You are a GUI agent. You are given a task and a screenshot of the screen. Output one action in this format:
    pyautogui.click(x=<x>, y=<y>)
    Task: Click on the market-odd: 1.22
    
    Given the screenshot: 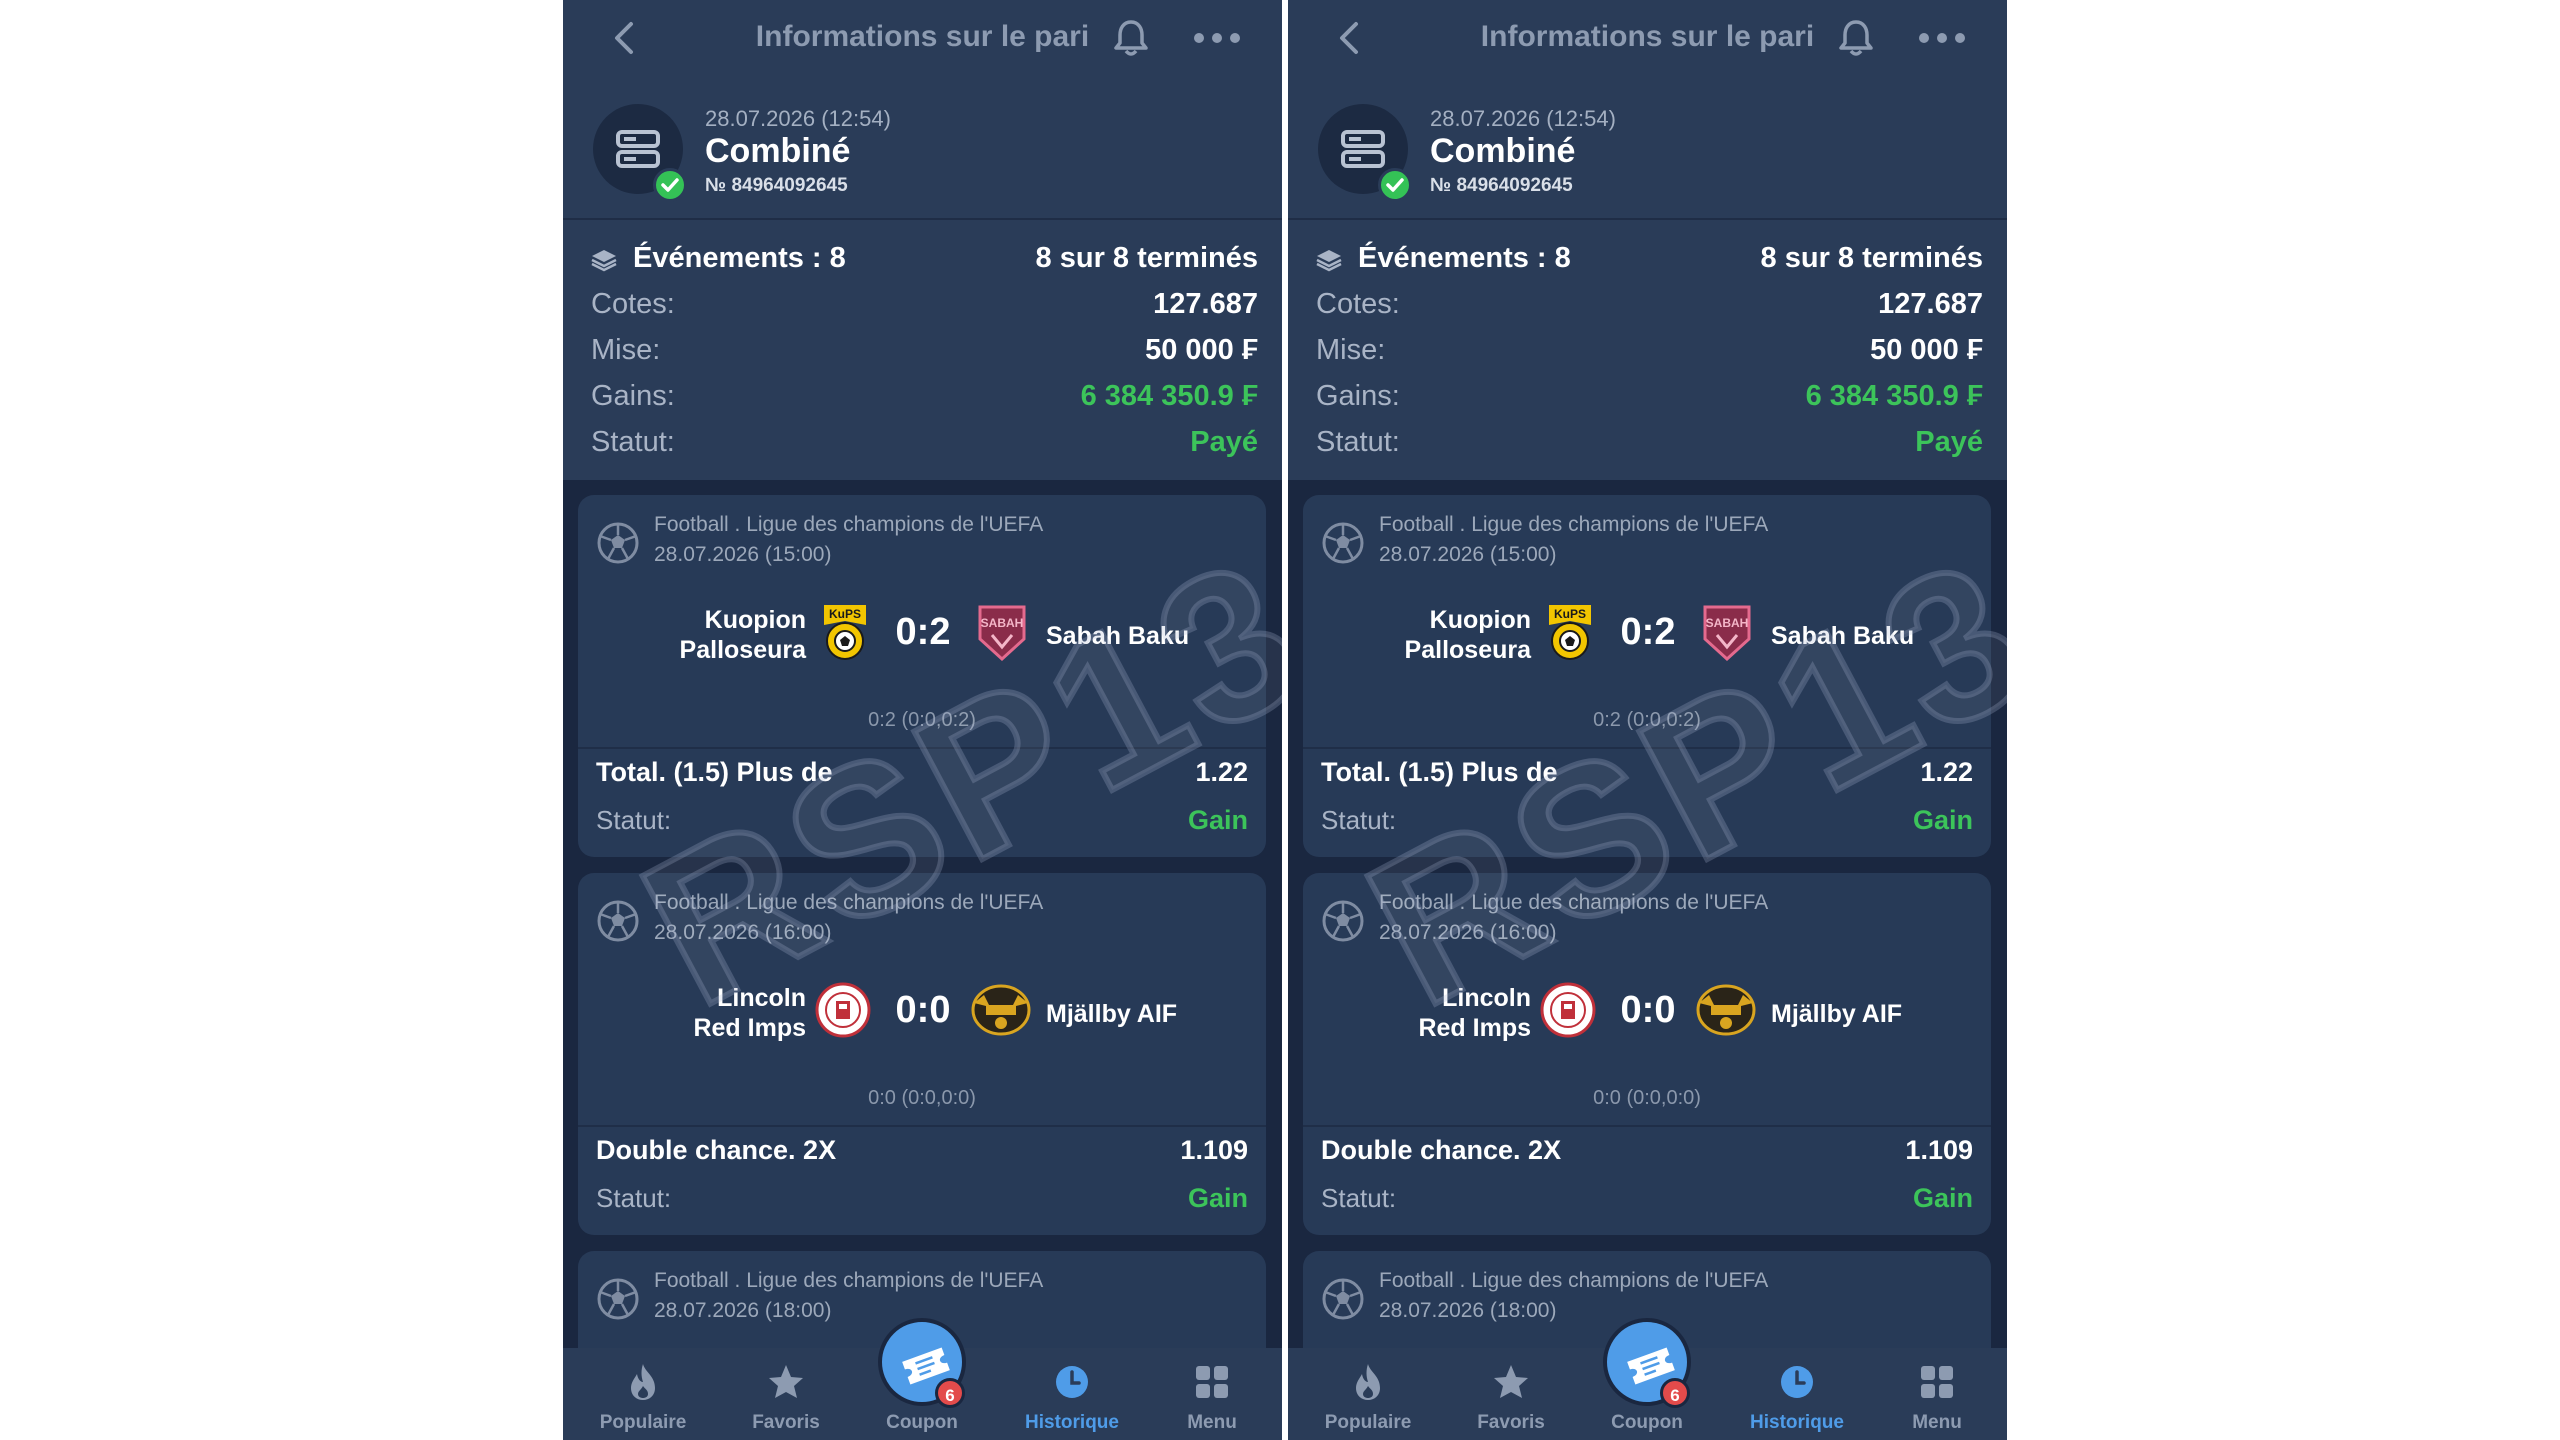 What is the action you would take?
    pyautogui.click(x=1946, y=772)
    